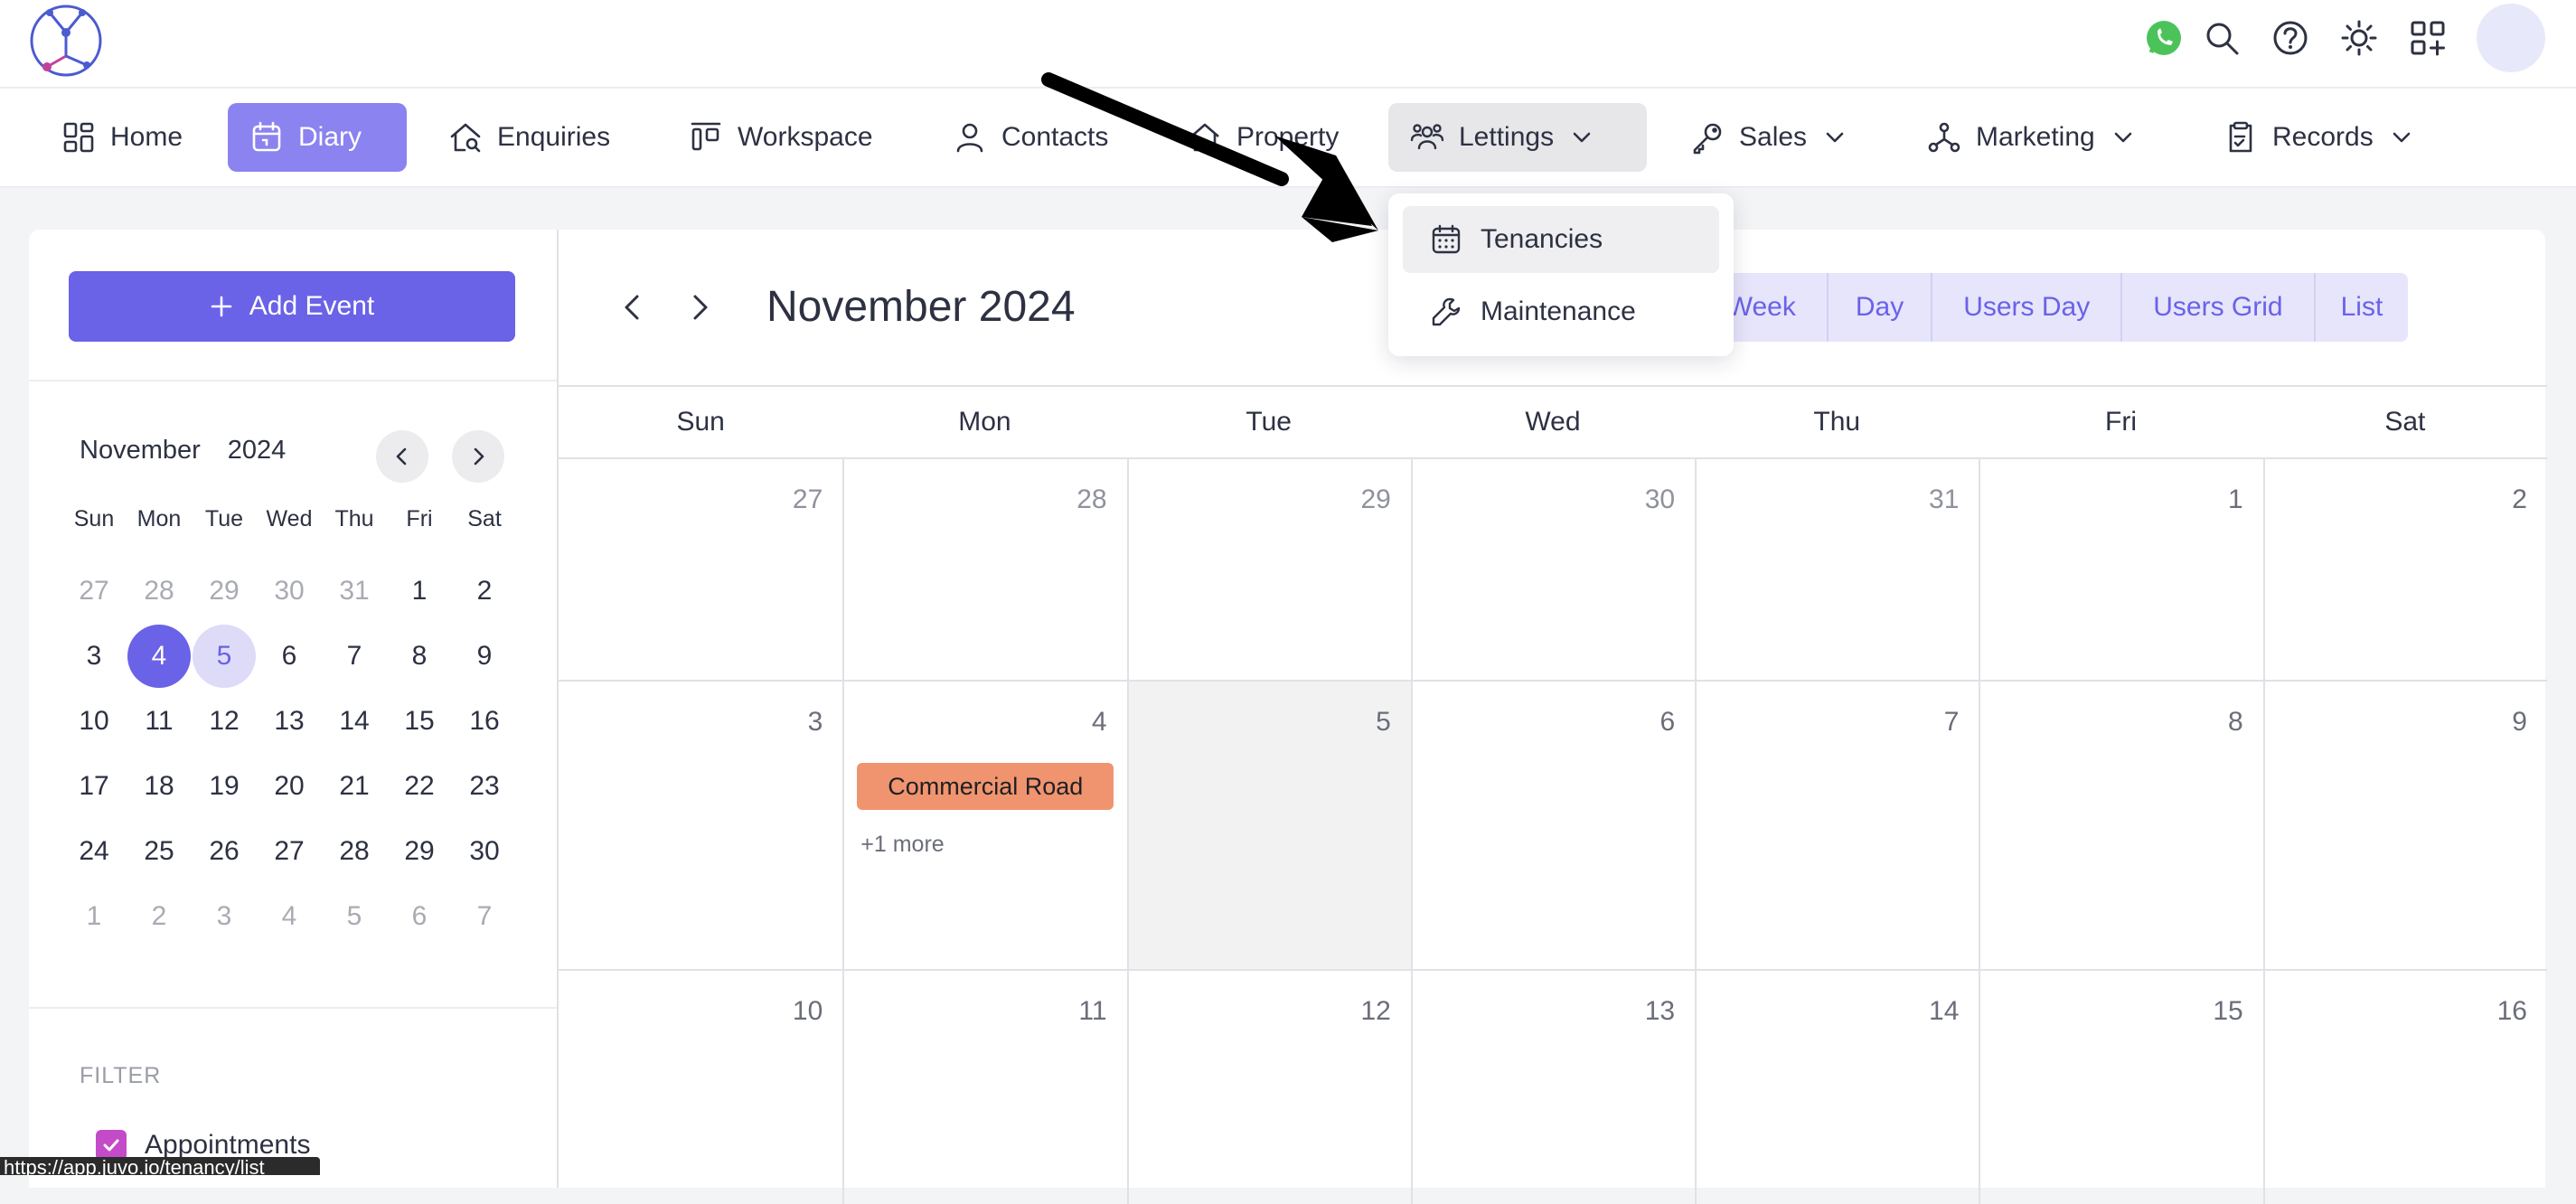 The height and width of the screenshot is (1204, 2576). What do you see at coordinates (700, 825) in the screenshot?
I see `day-cell: 3` at bounding box center [700, 825].